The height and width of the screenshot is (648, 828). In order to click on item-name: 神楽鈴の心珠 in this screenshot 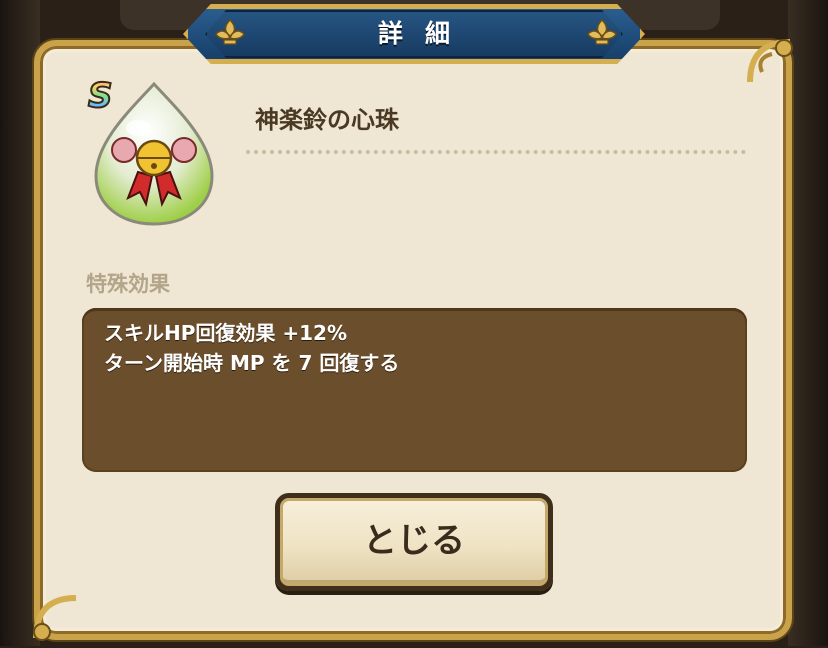, I will do `click(327, 120)`.